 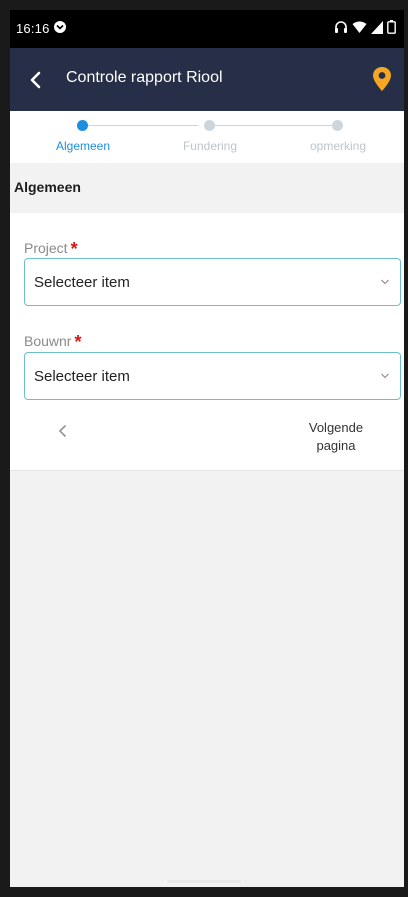 What do you see at coordinates (212, 376) in the screenshot?
I see `bouwnr-select: Selecteer item` at bounding box center [212, 376].